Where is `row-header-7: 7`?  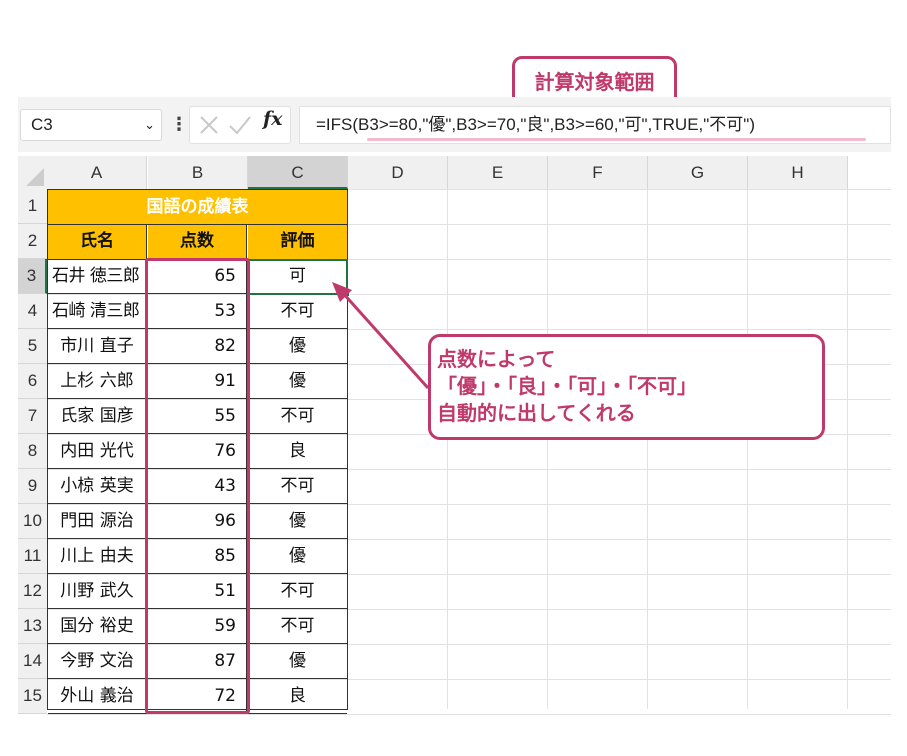 row-header-7: 7 is located at coordinates (32, 416).